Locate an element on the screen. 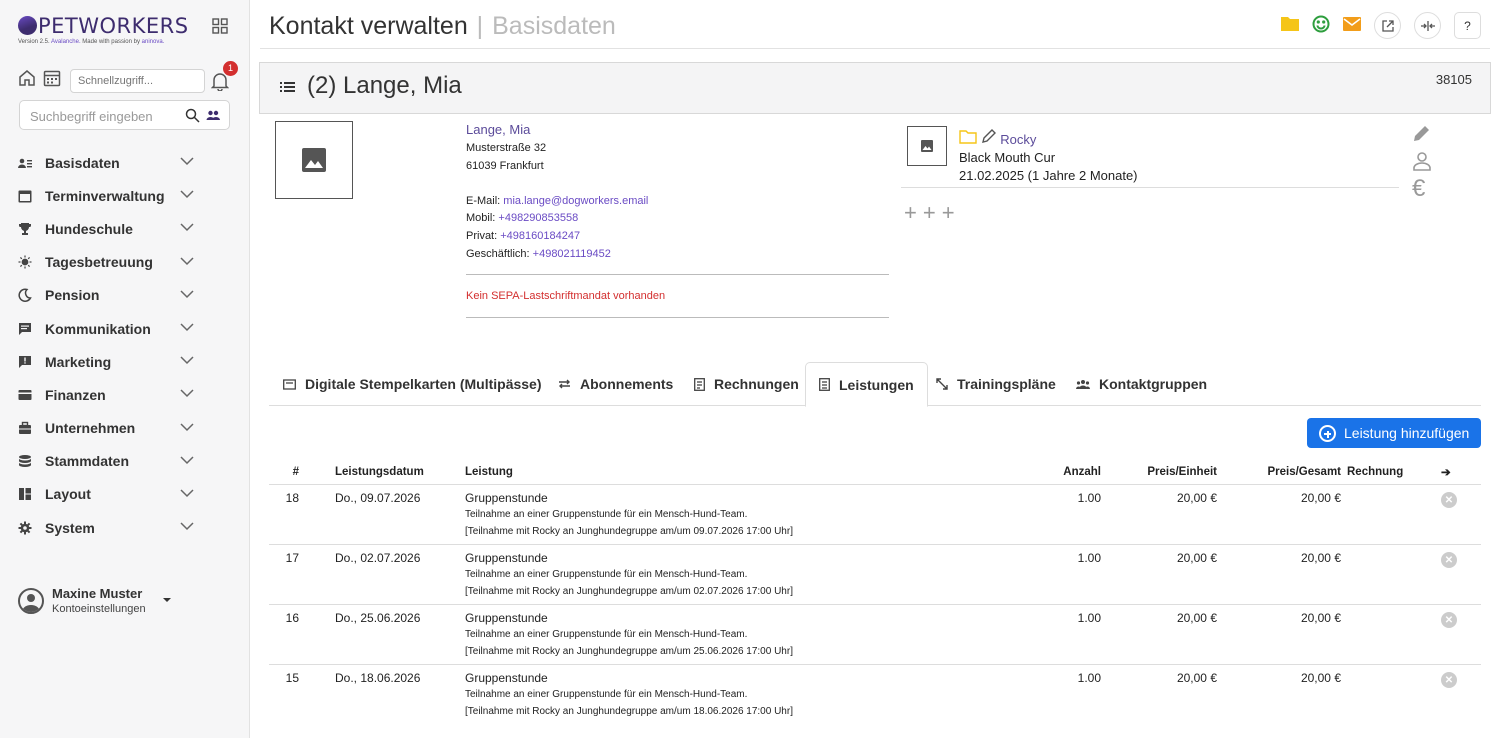  header-divider is located at coordinates (875, 48).